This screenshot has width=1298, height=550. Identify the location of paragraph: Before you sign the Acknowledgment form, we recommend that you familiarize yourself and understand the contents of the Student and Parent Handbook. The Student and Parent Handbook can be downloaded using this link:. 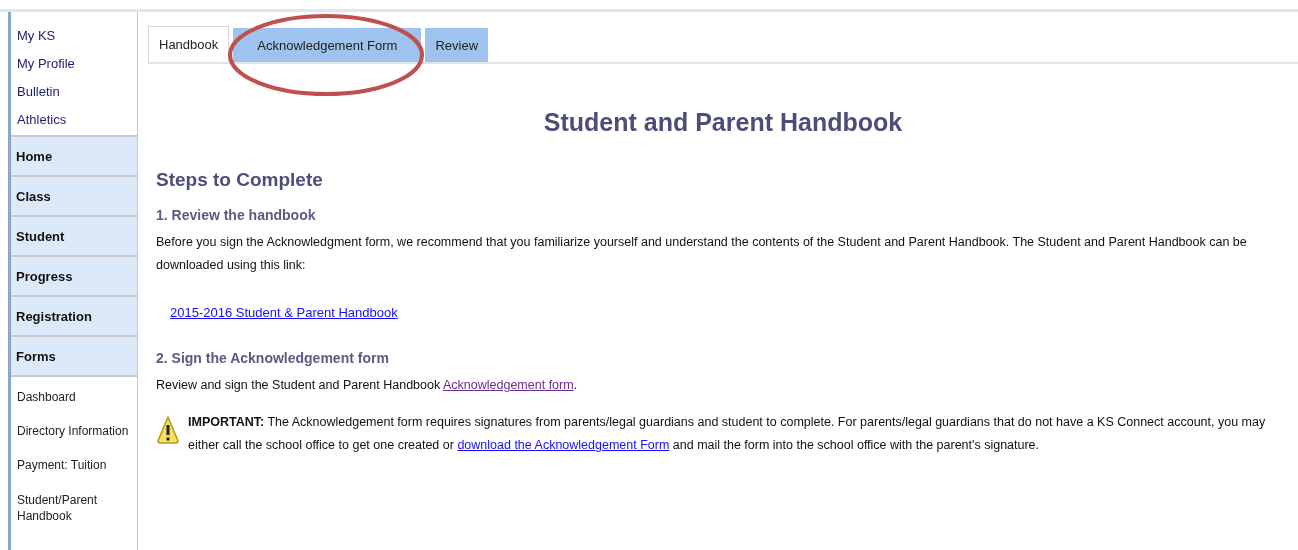
(702, 254).